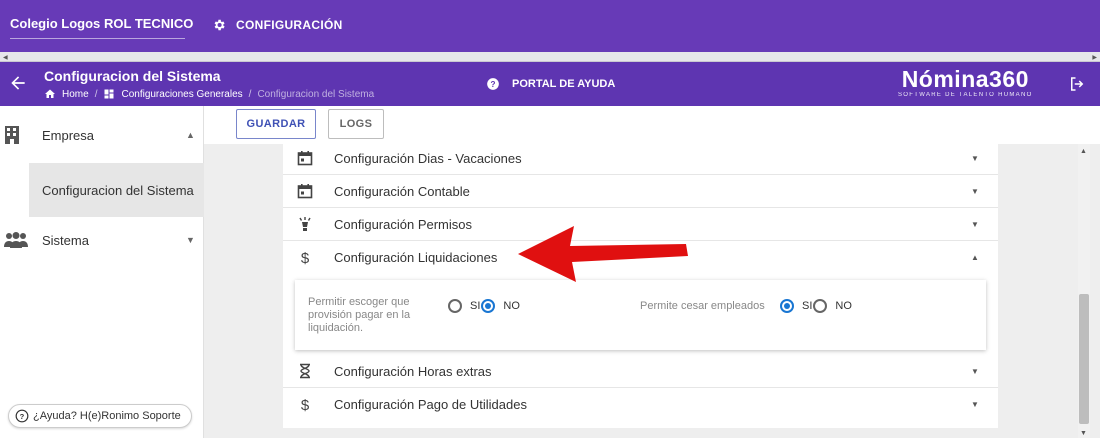 The image size is (1100, 438). Describe the element at coordinates (652, 125) in the screenshot. I see `action-toolbar: GUARDAR LOGS` at that location.